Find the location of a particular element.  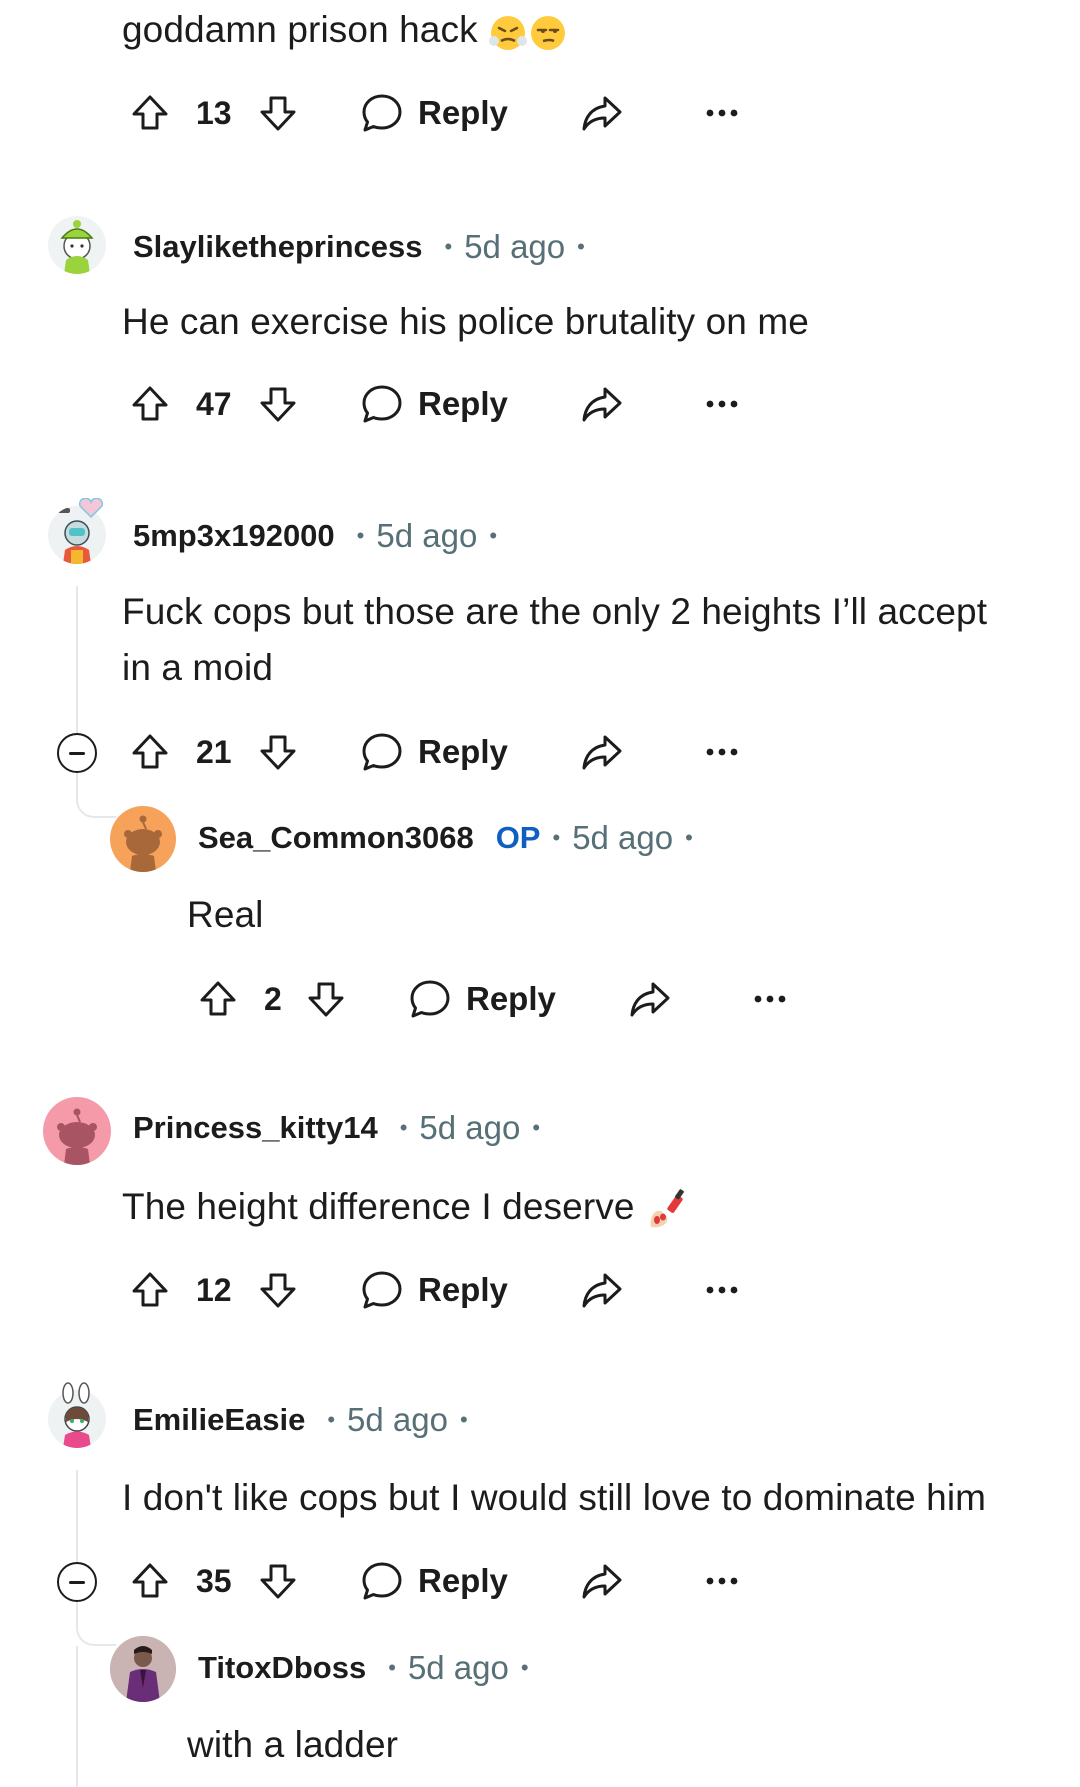

thread-line is located at coordinates (77, 1716).